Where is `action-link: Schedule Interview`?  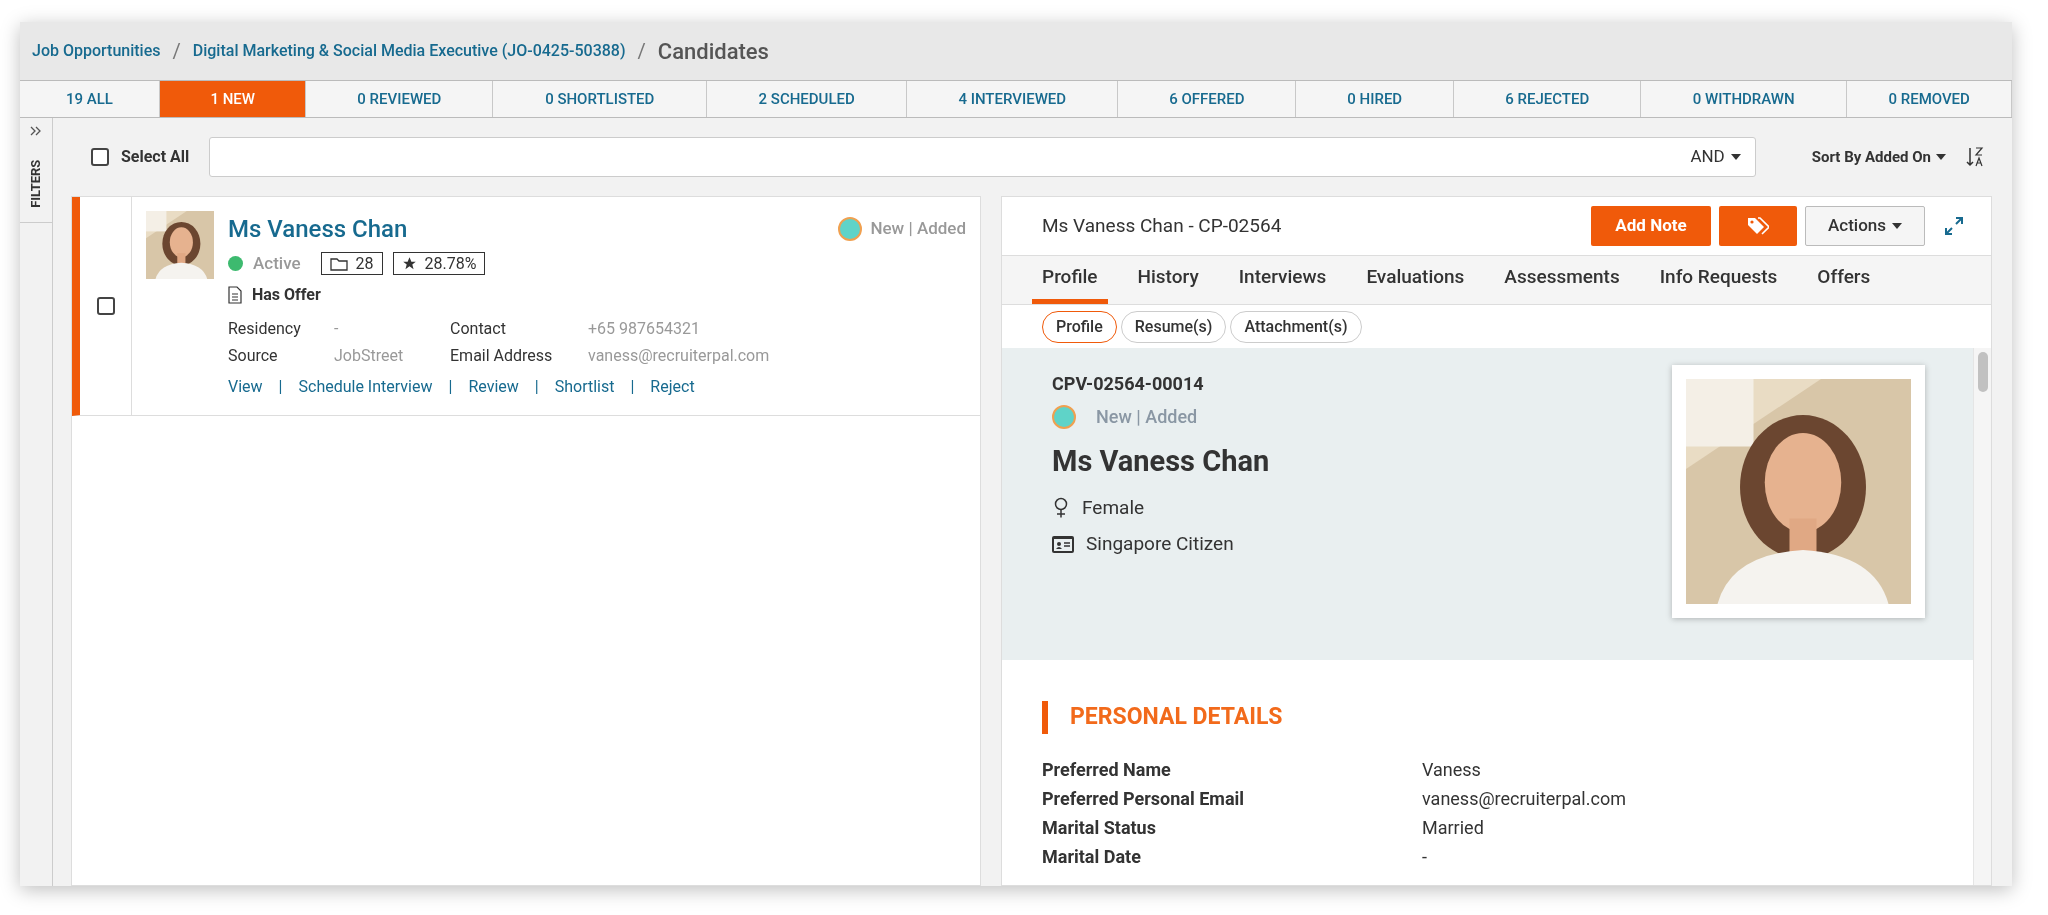
action-link: Schedule Interview is located at coordinates (365, 386).